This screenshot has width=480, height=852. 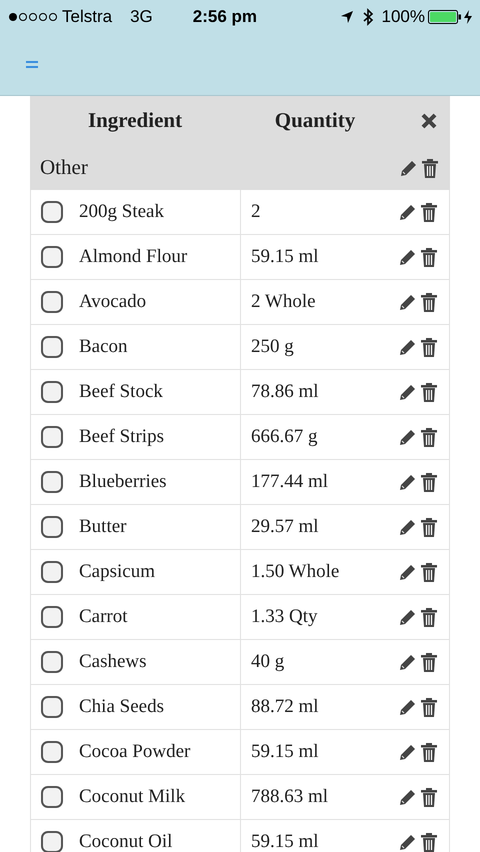 I want to click on ingredient-name: Capsicum, so click(x=117, y=572).